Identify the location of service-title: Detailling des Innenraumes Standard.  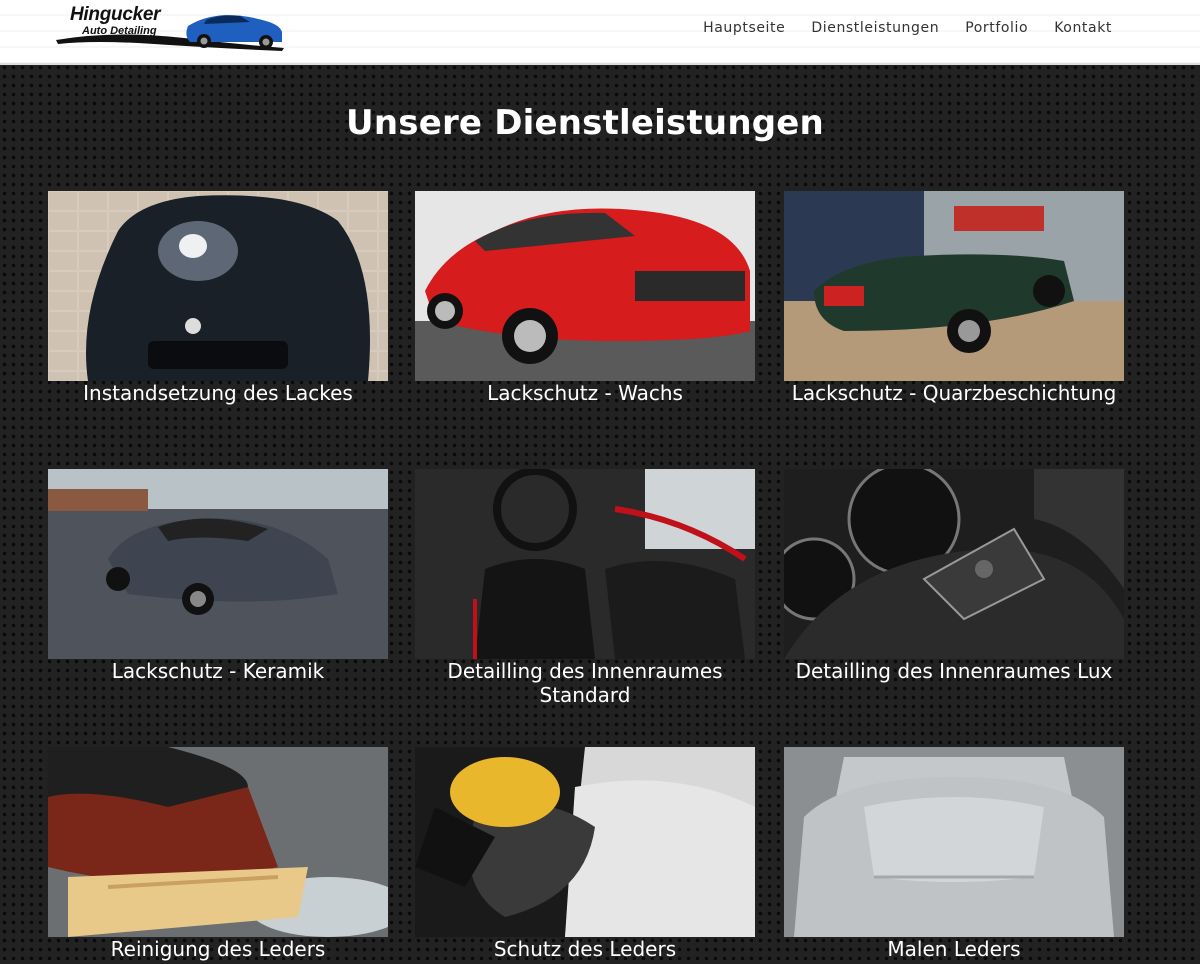
(585, 683).